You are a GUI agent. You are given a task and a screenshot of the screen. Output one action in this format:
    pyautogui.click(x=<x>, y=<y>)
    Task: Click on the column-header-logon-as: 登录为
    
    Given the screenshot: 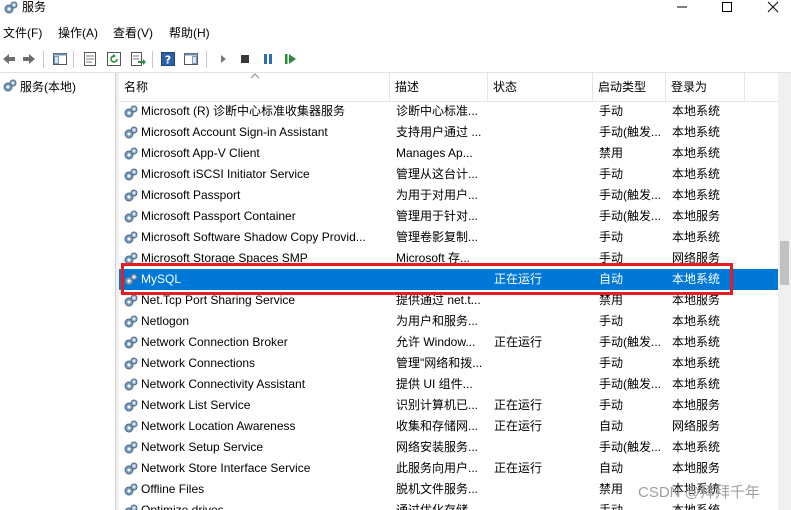 What is the action you would take?
    pyautogui.click(x=705, y=87)
    